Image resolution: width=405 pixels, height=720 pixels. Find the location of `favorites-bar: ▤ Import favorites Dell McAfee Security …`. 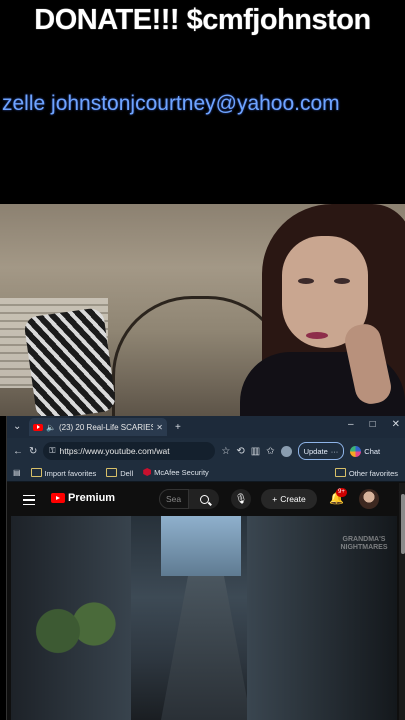

favorites-bar: ▤ Import favorites Dell McAfee Security … is located at coordinates (206, 473).